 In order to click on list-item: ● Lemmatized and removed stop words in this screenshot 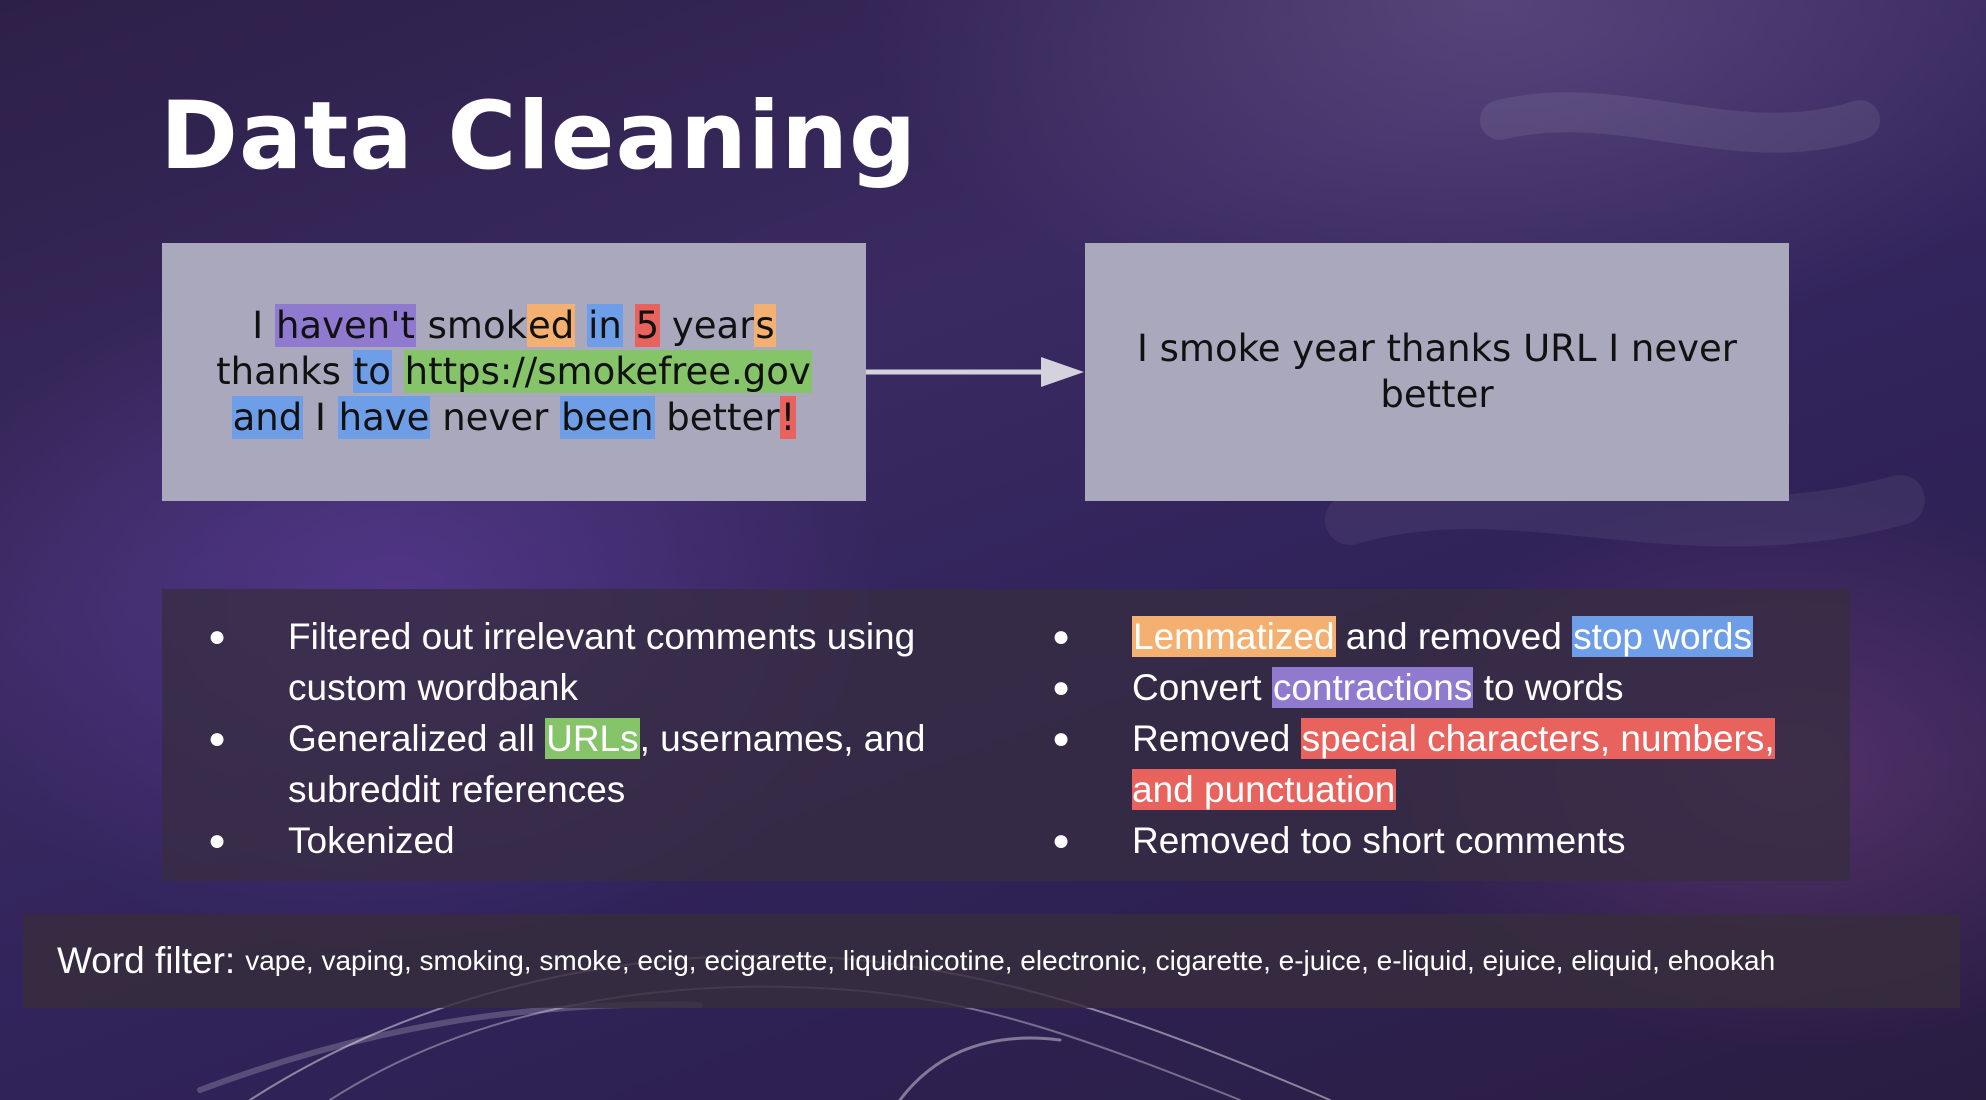, I will do `click(1436, 636)`.